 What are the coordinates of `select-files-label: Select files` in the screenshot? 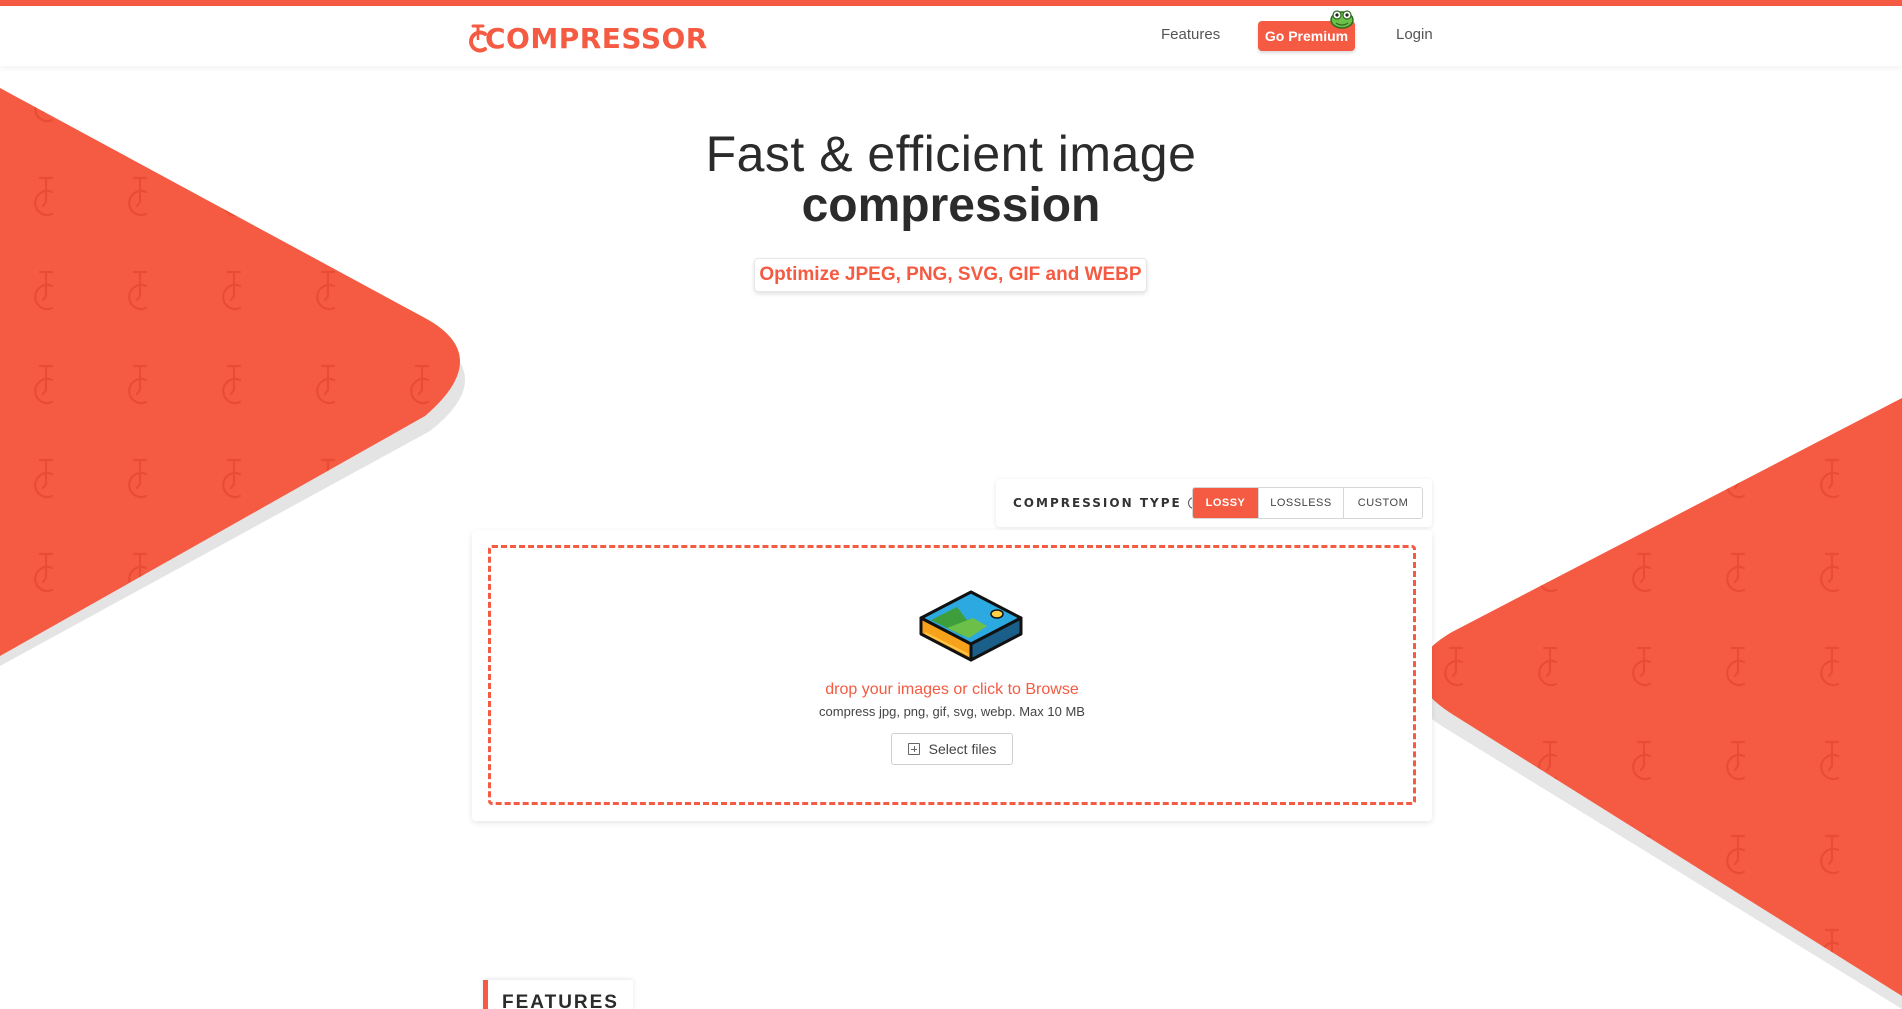 It's located at (962, 749).